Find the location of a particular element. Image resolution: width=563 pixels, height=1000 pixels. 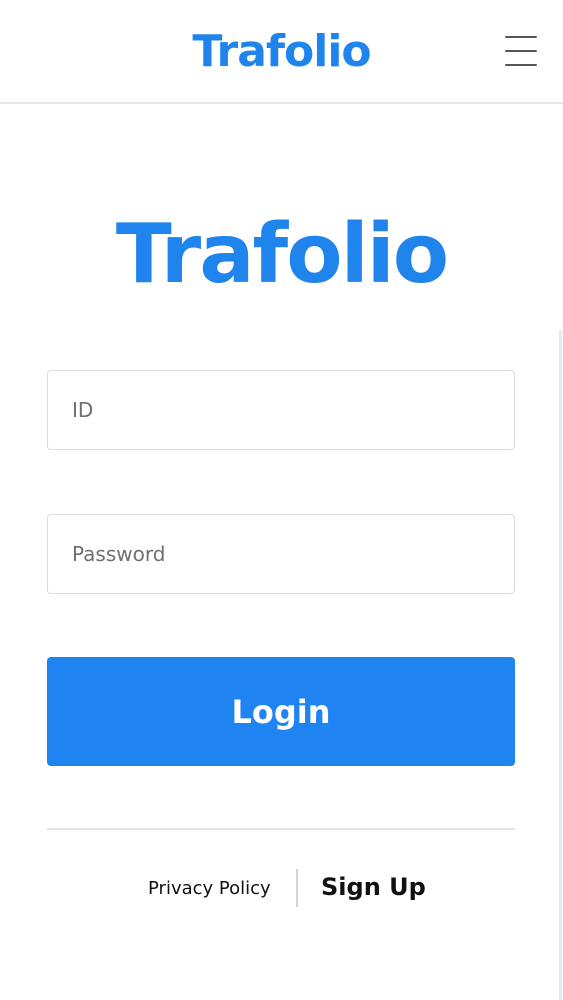

footer-divider is located at coordinates (281, 829).